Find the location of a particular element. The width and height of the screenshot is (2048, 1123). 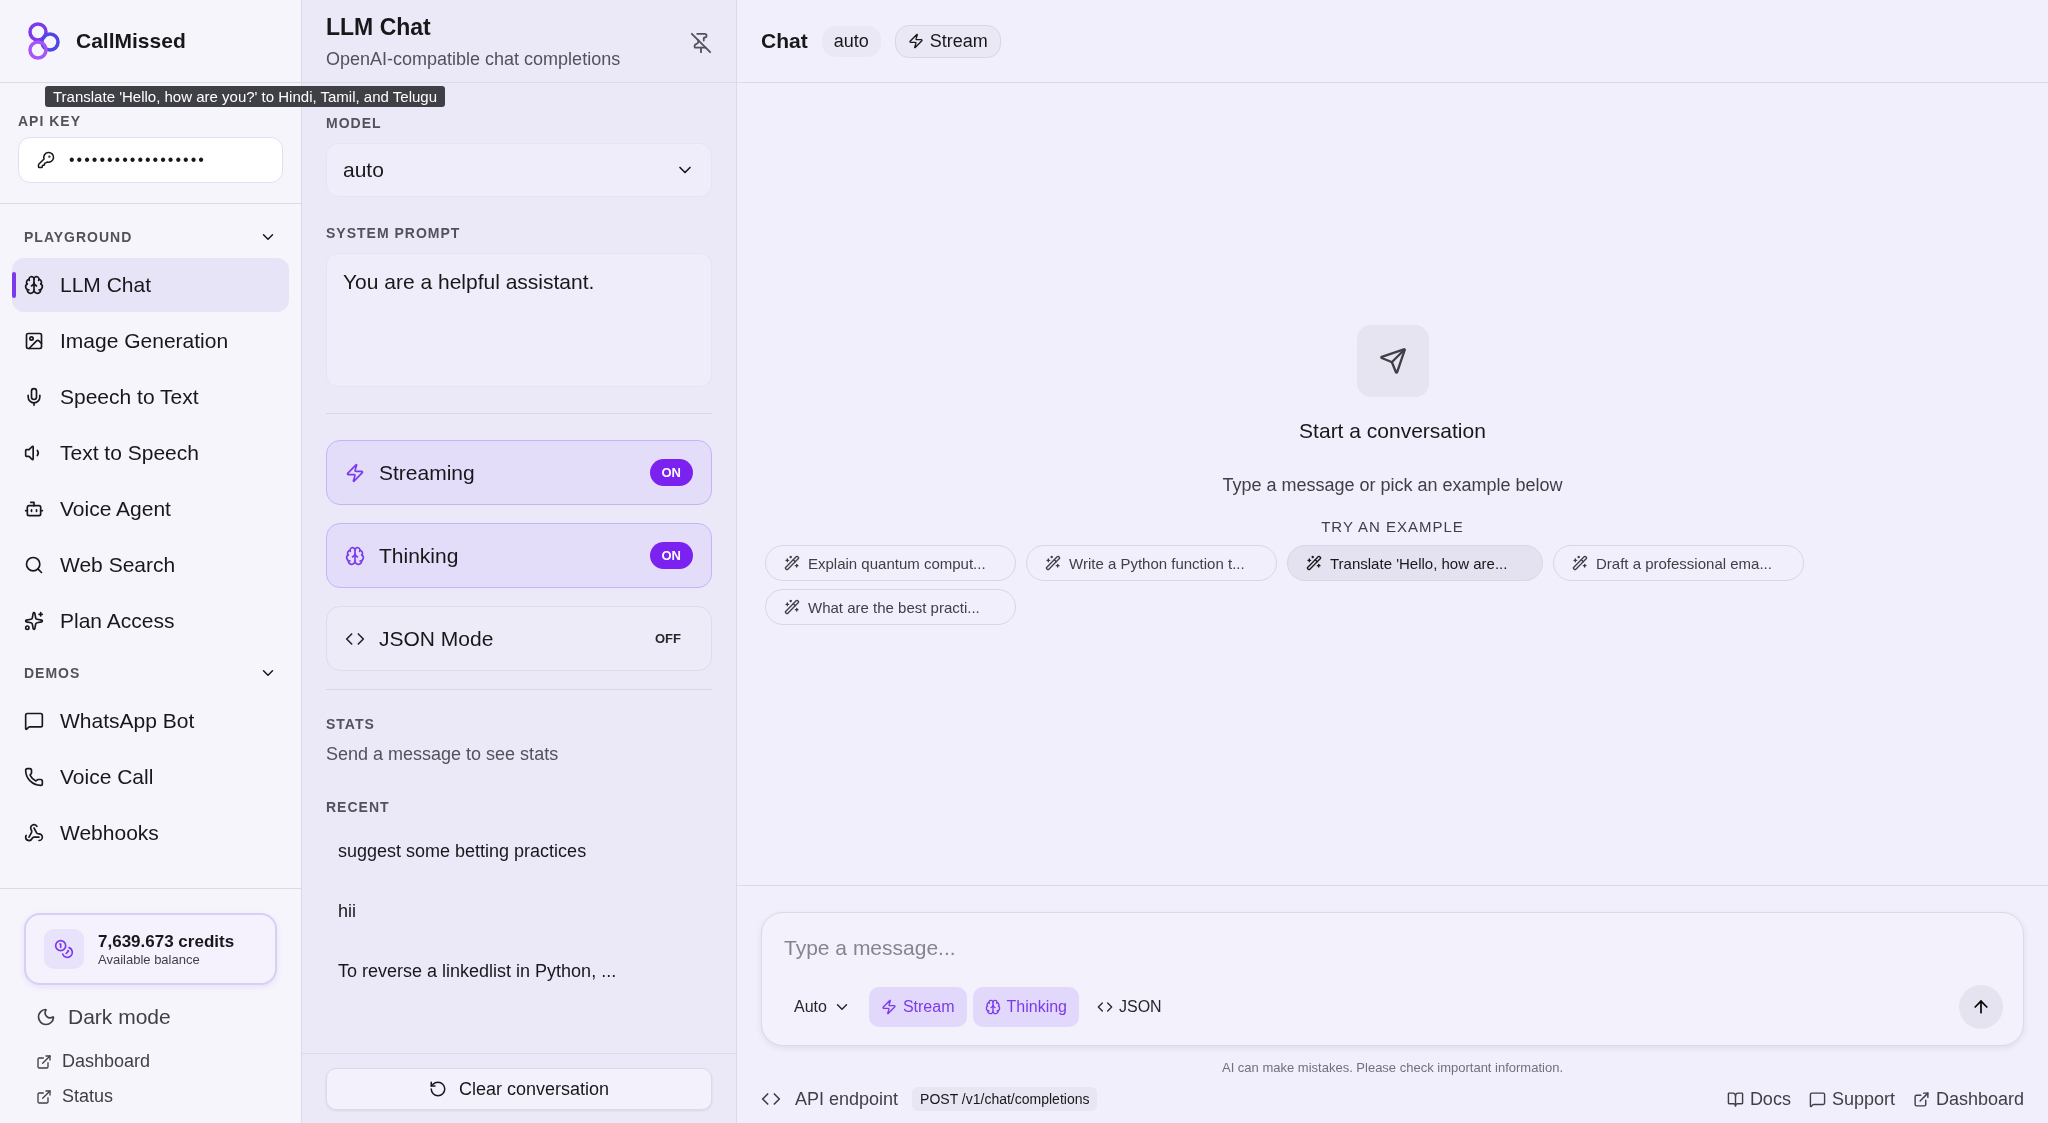

examples-label: TRY AN EXAMPLE is located at coordinates (1392, 526).